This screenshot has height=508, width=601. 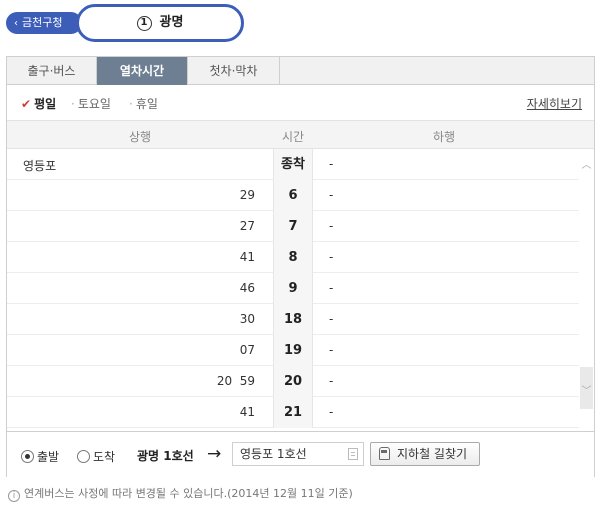 What do you see at coordinates (27, 456) in the screenshot?
I see `radio-checked-icon` at bounding box center [27, 456].